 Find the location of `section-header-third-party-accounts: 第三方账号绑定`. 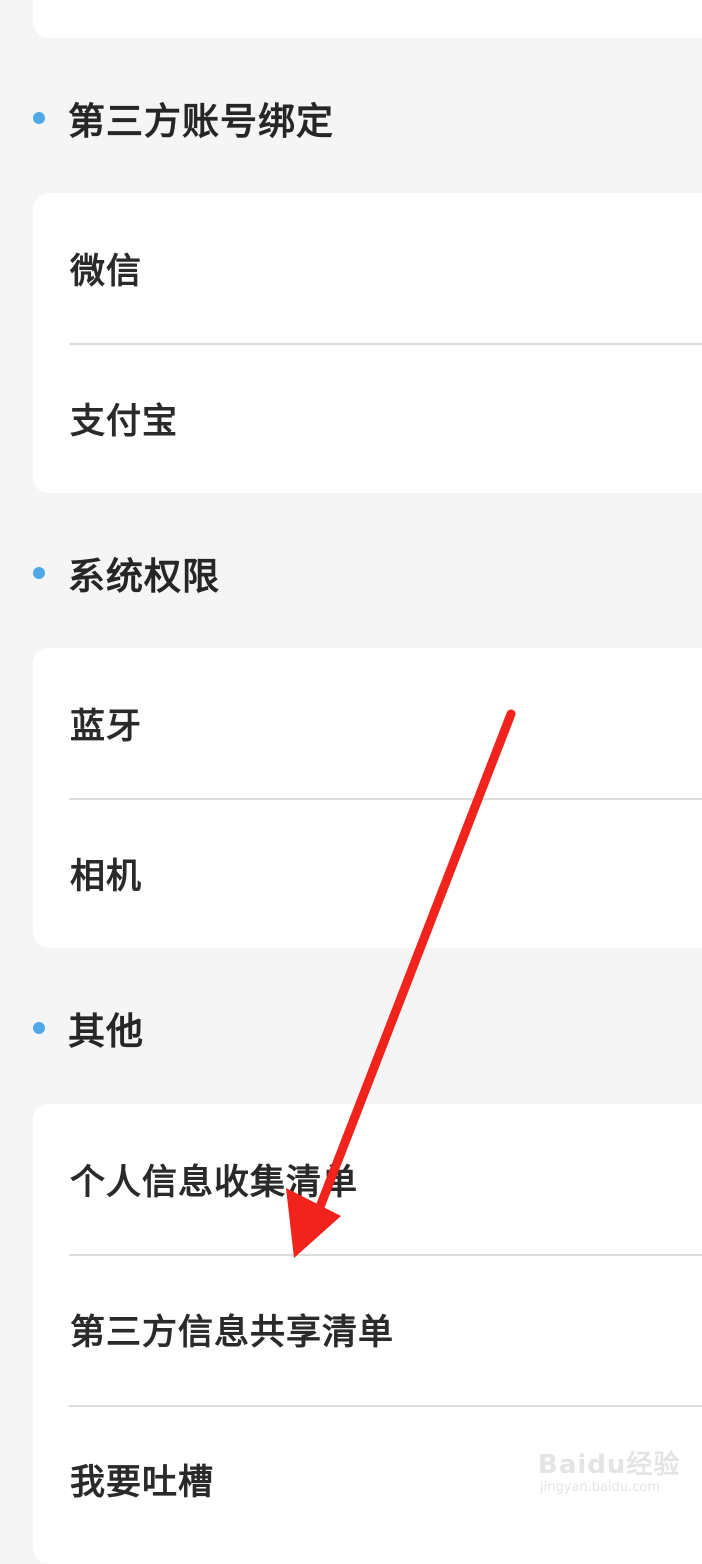

section-header-third-party-accounts: 第三方账号绑定 is located at coordinates (183, 118).